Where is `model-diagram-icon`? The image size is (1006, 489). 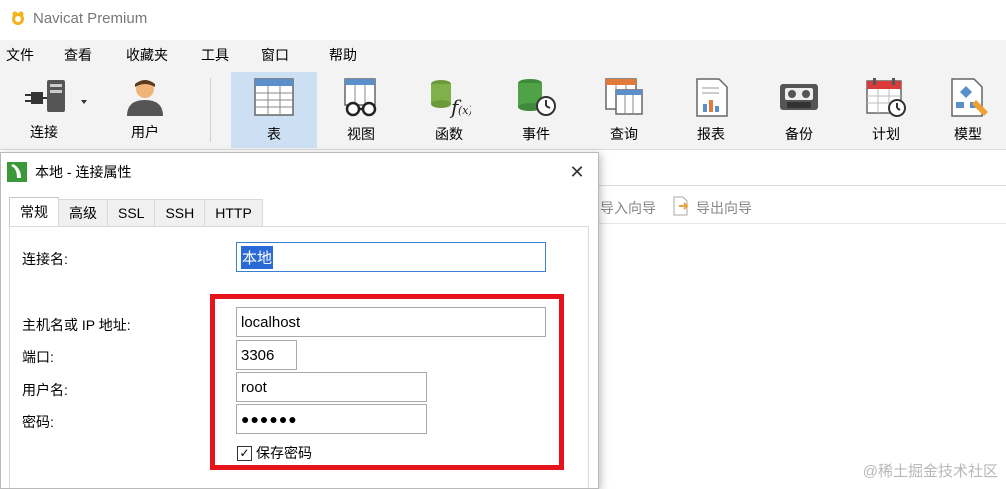
model-diagram-icon is located at coordinates (969, 97).